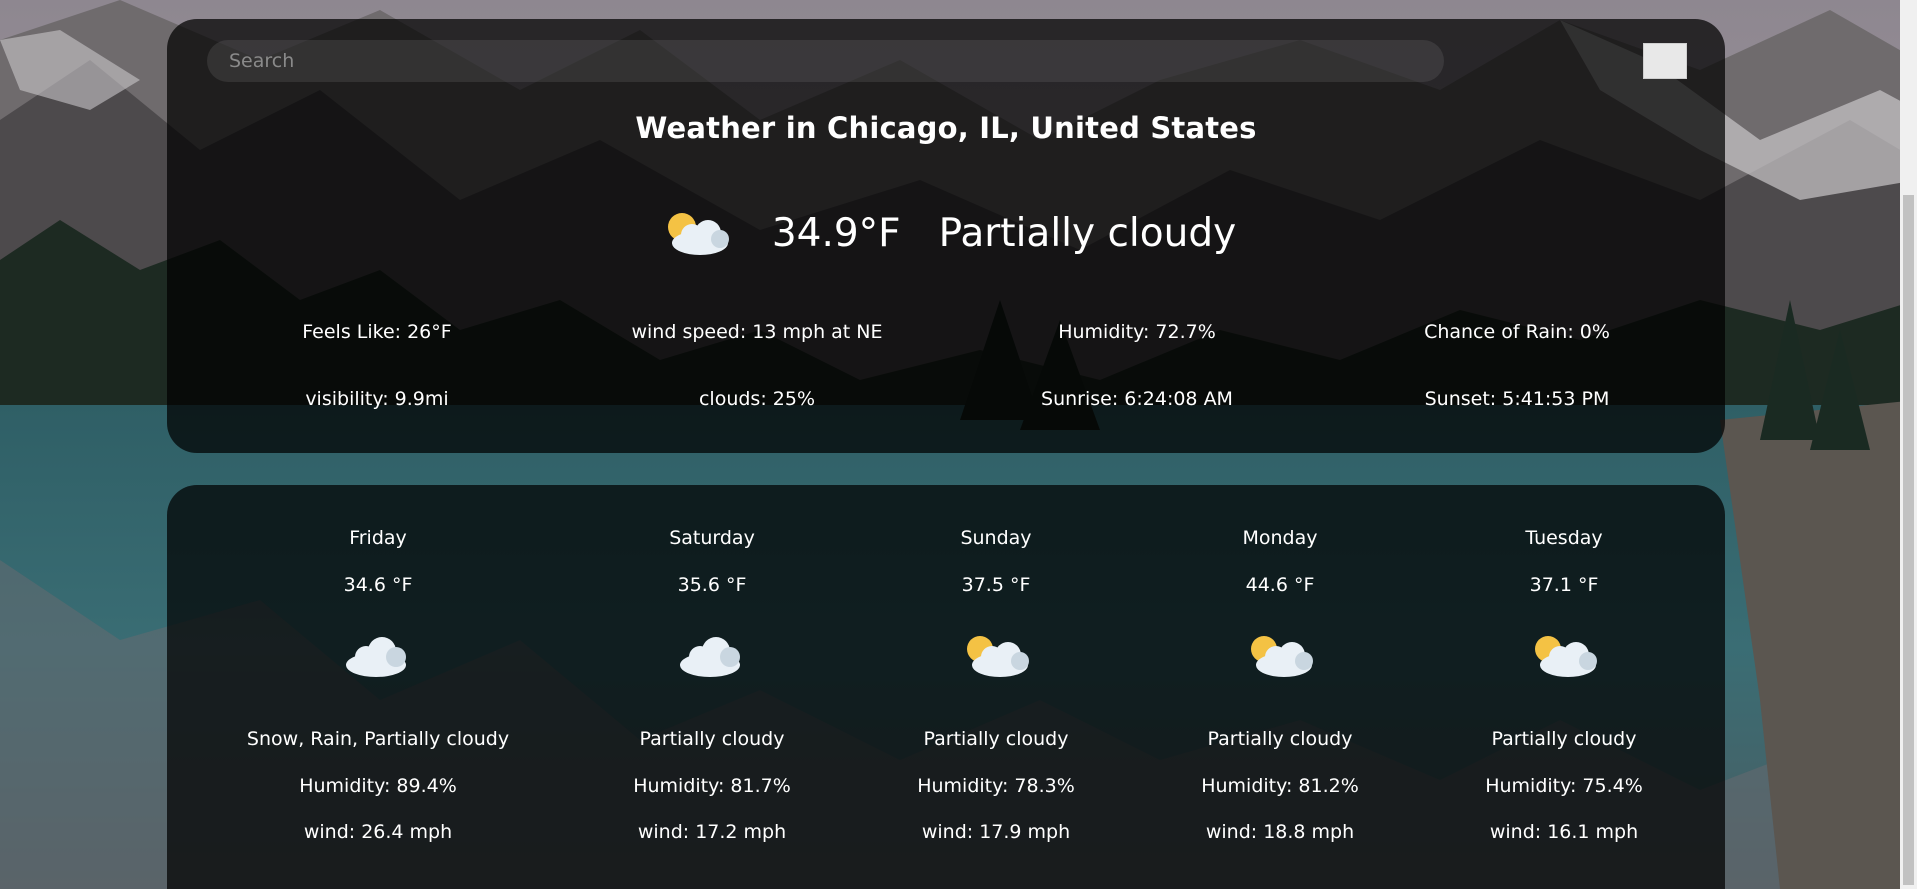 This screenshot has height=889, width=1917. What do you see at coordinates (996, 538) in the screenshot?
I see `forecast-day-name: Sunday` at bounding box center [996, 538].